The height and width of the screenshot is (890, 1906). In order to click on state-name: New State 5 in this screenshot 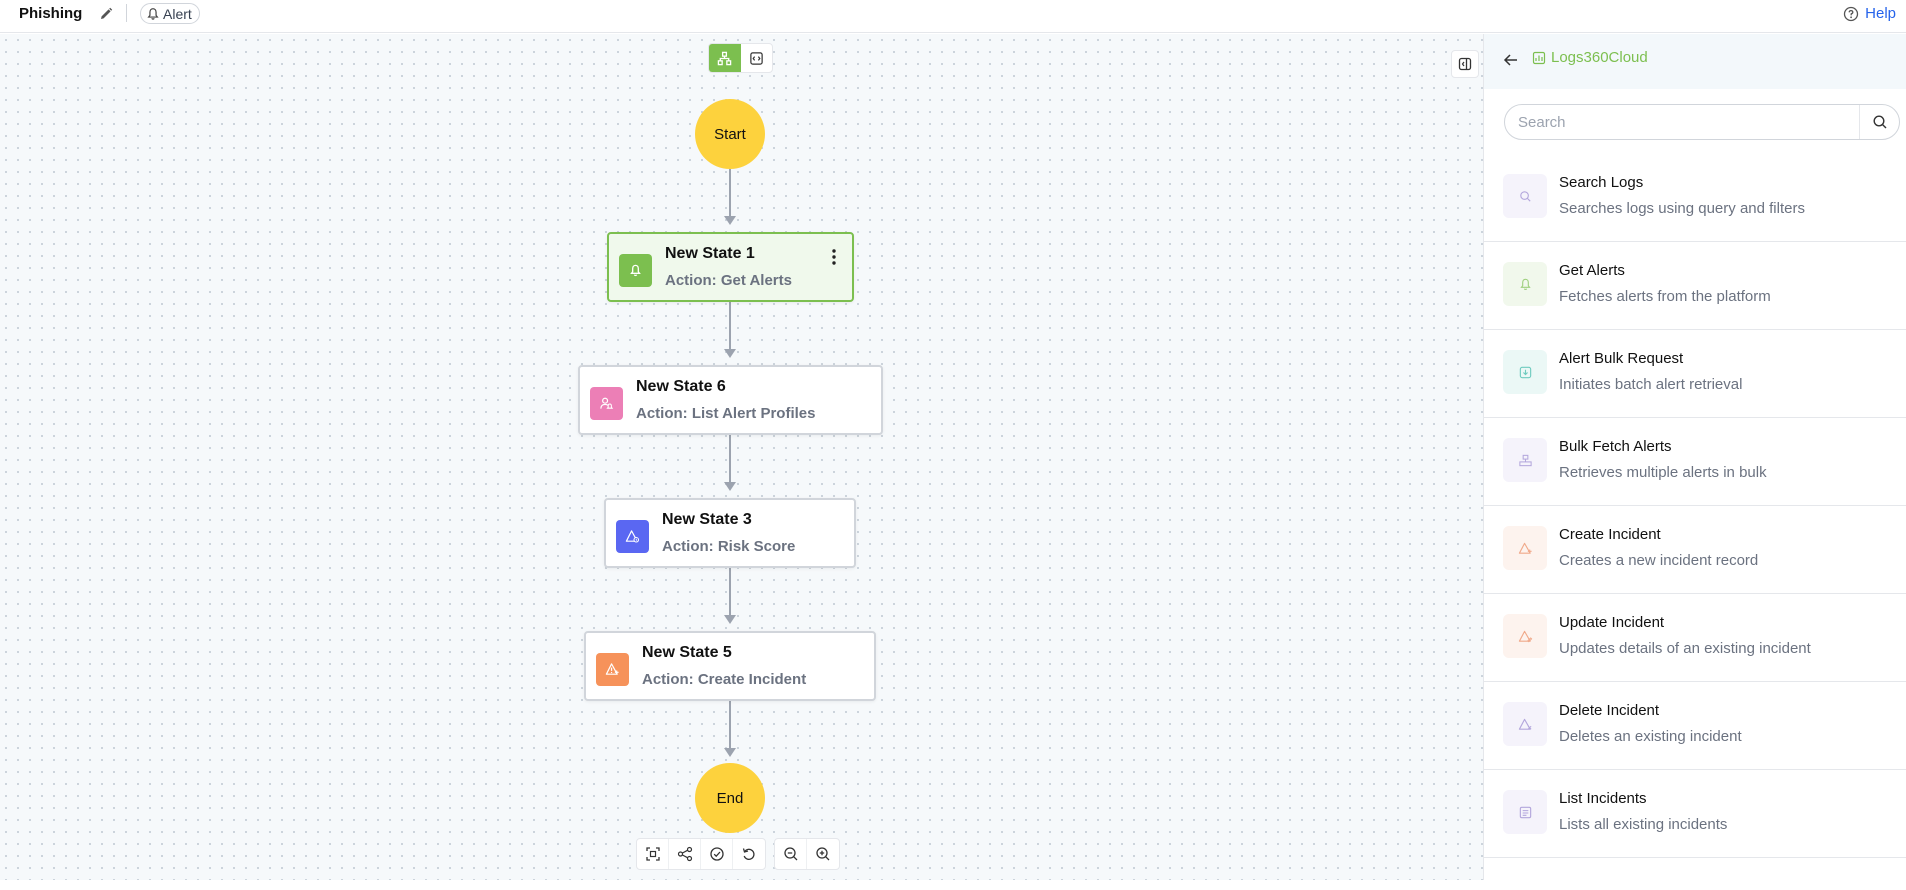, I will do `click(687, 652)`.